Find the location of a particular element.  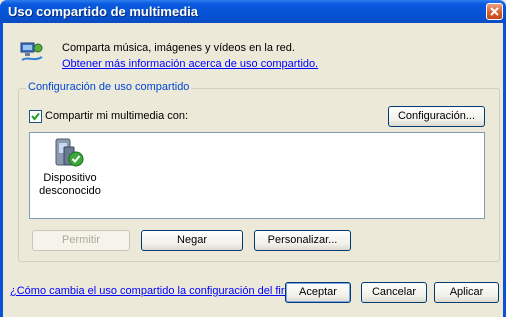

close-icon is located at coordinates (494, 11).